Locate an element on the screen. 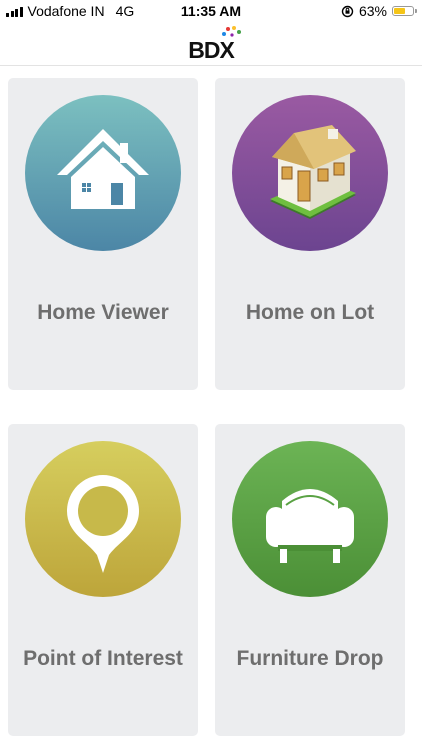  tile-label-home-on-lot: Home on Lot is located at coordinates (310, 312).